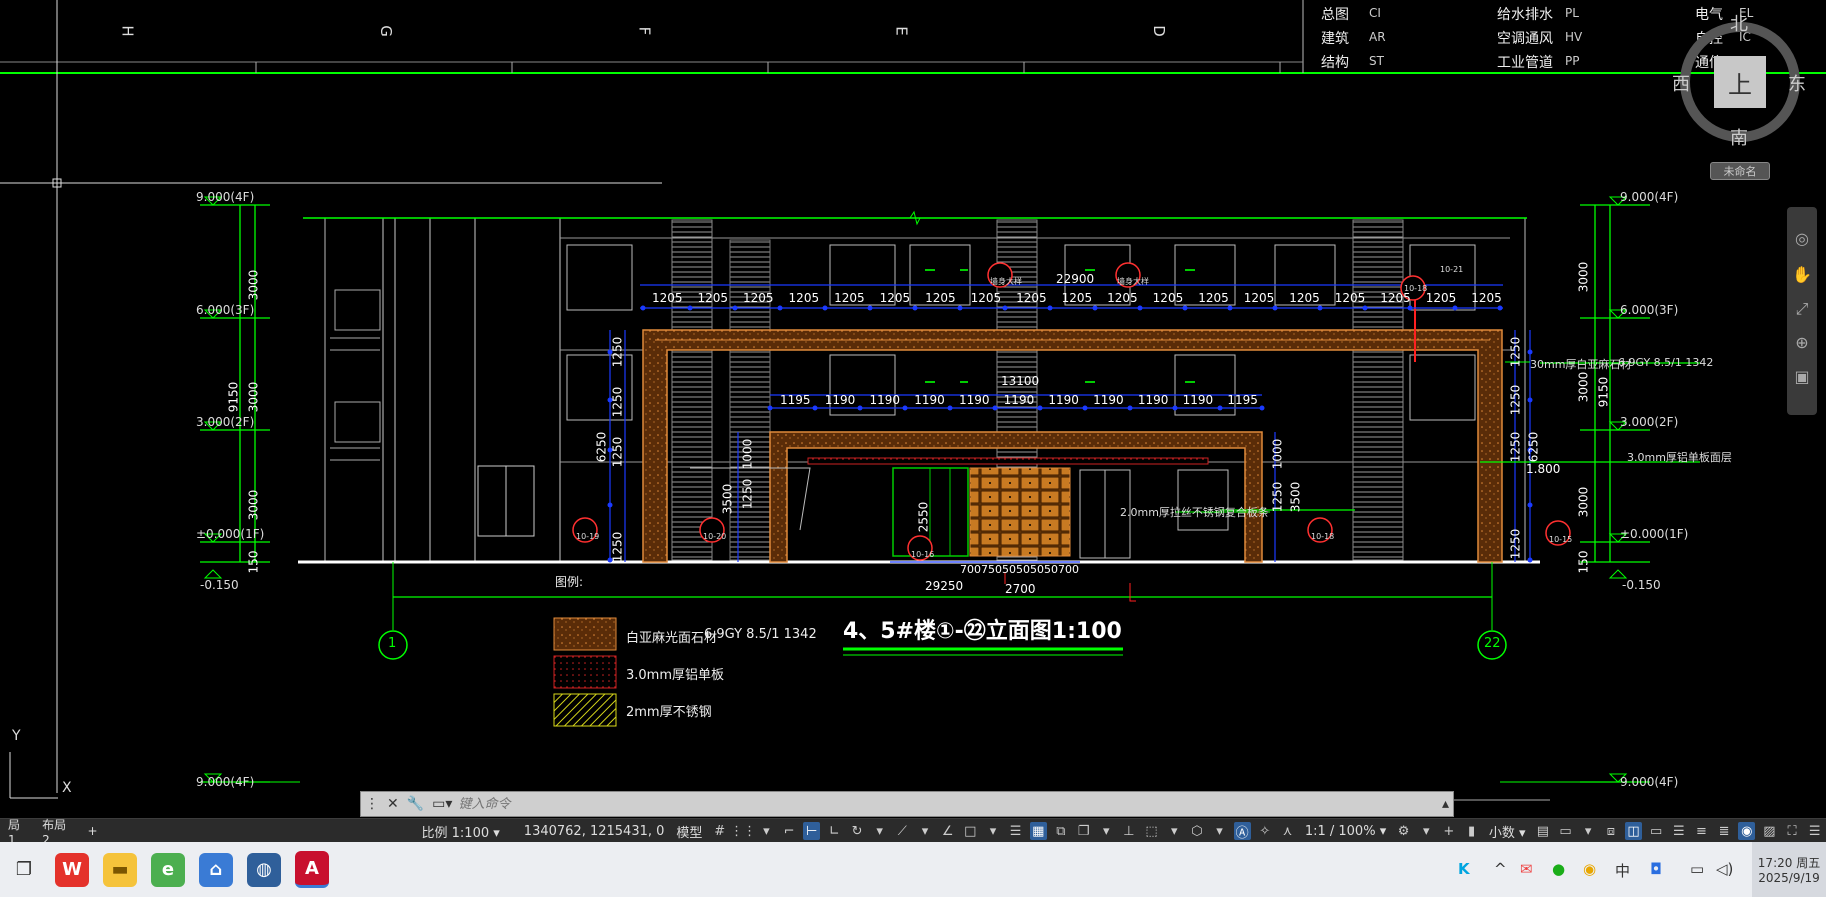 The height and width of the screenshot is (897, 1826). What do you see at coordinates (1151, 831) in the screenshot?
I see `selection-filter-icon: ⬚` at bounding box center [1151, 831].